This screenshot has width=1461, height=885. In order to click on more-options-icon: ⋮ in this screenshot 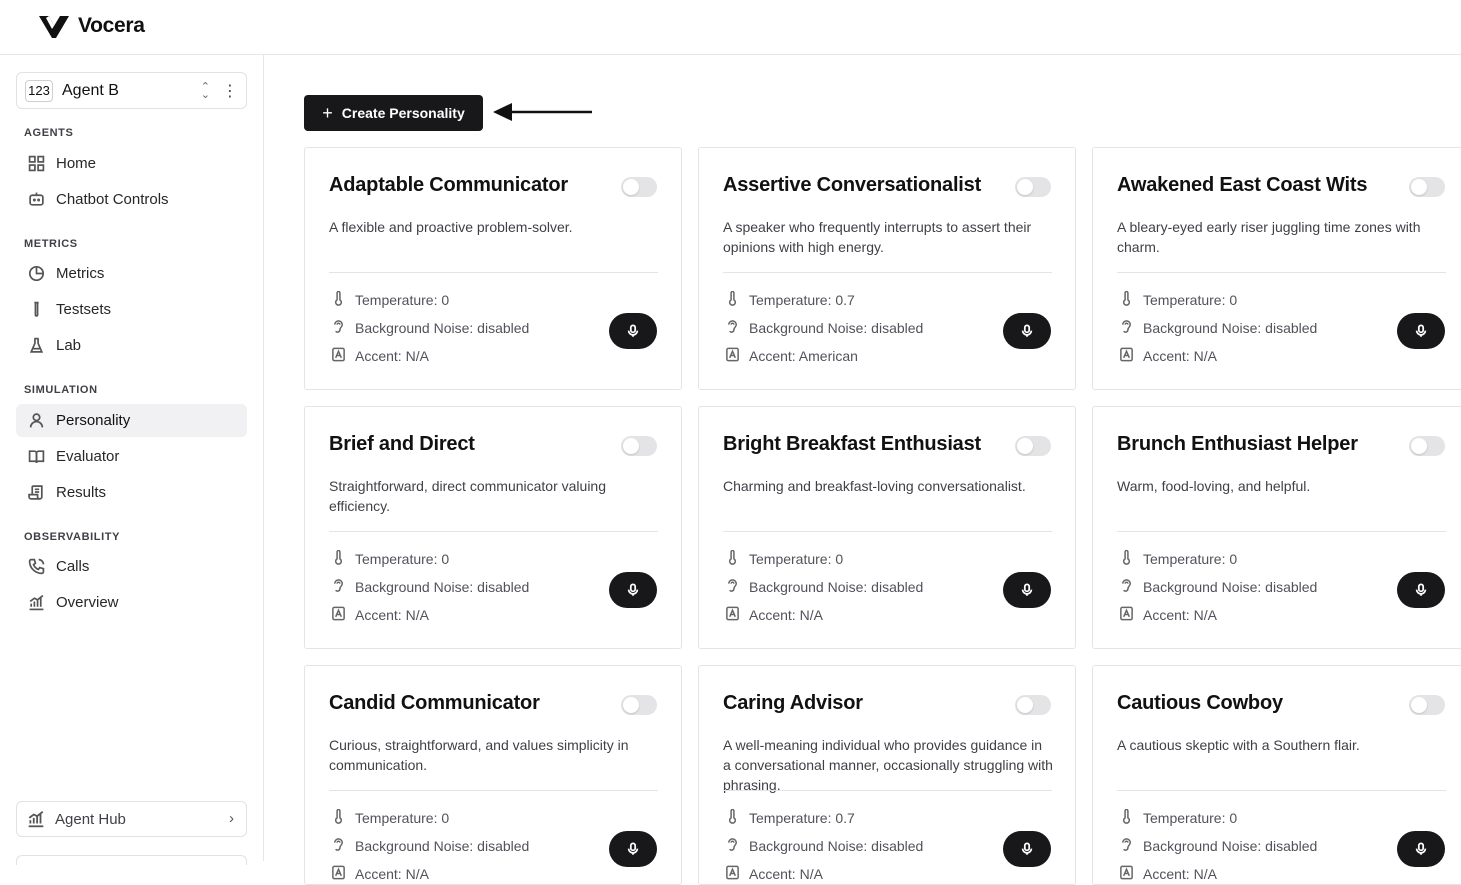, I will do `click(230, 91)`.